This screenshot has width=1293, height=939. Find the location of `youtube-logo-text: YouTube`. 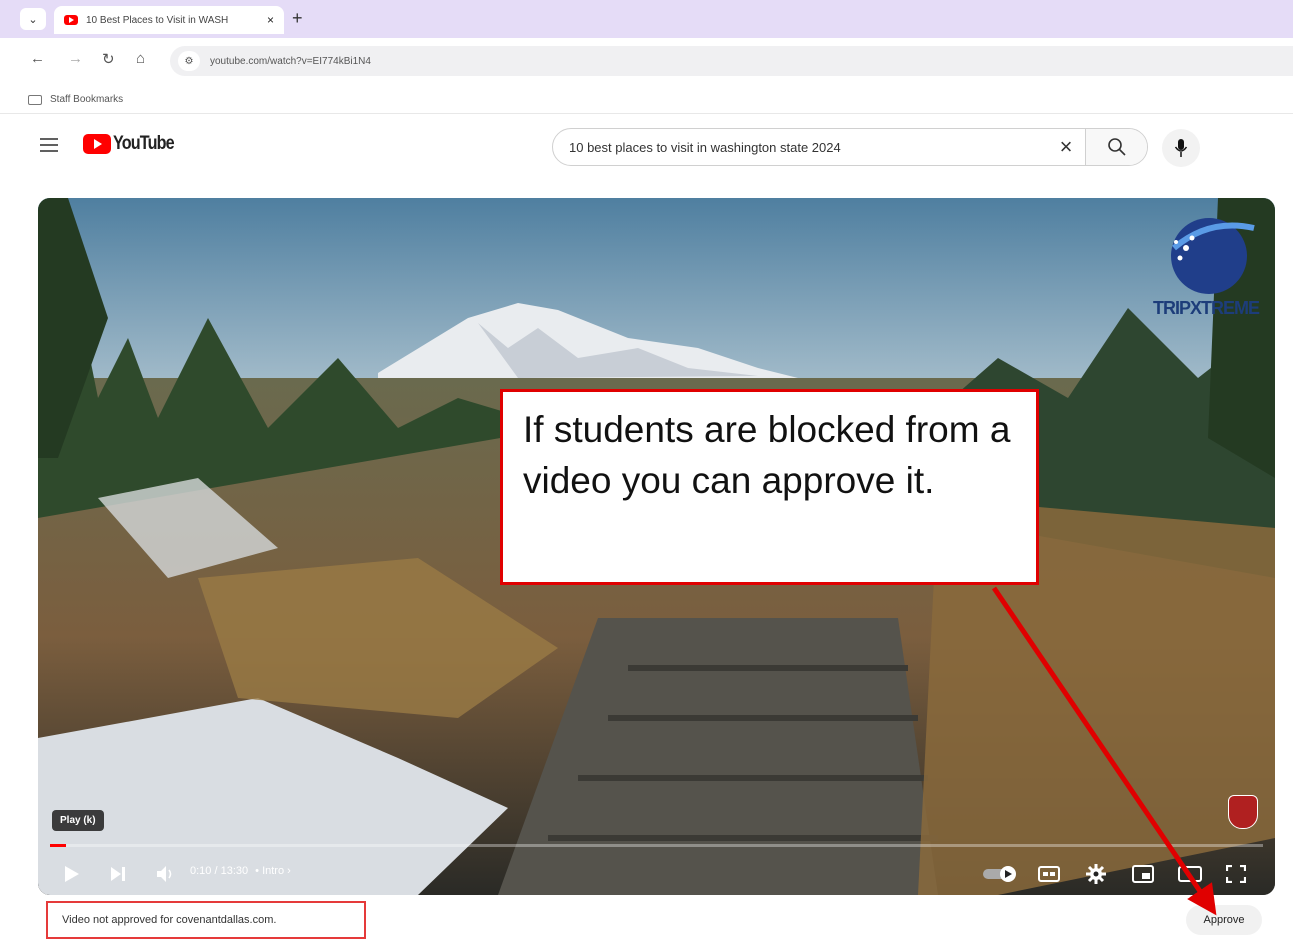

youtube-logo-text: YouTube is located at coordinates (144, 143).